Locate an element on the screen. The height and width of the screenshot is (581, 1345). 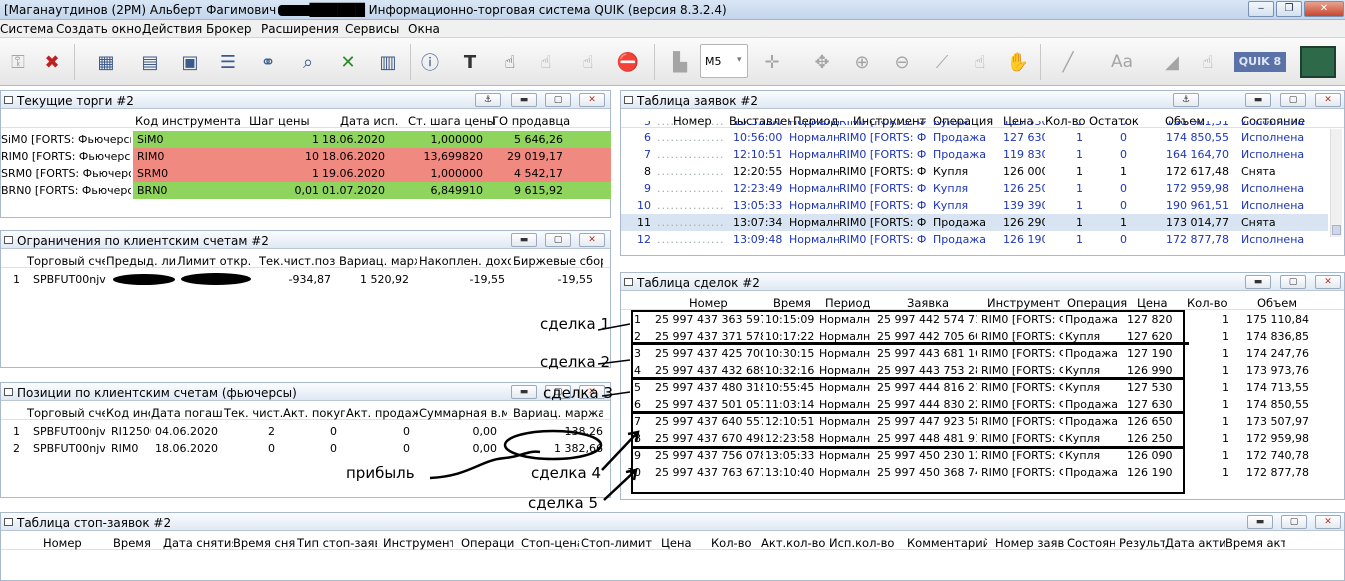
deal-pointers is located at coordinates (614, 360).